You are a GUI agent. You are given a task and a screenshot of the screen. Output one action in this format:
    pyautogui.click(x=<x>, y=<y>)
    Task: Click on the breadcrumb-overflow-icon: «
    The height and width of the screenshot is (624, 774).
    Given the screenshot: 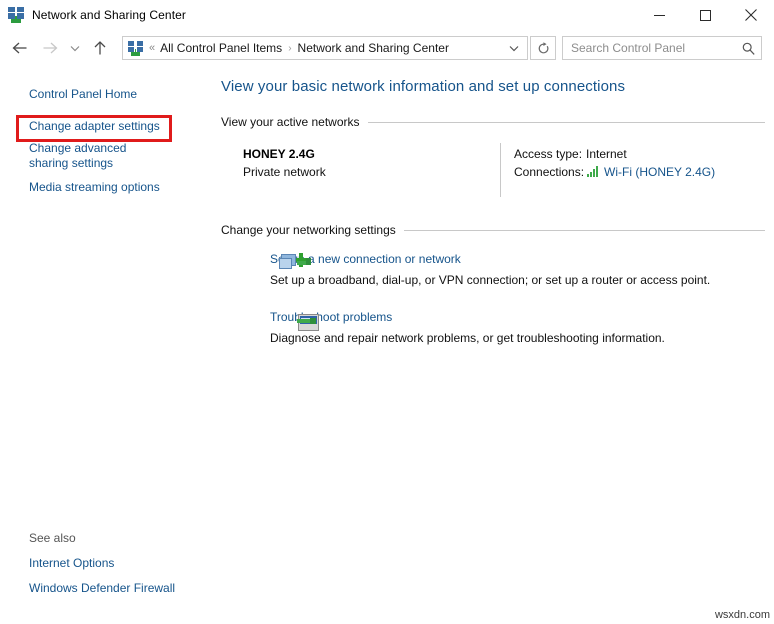 What is the action you would take?
    pyautogui.click(x=152, y=48)
    